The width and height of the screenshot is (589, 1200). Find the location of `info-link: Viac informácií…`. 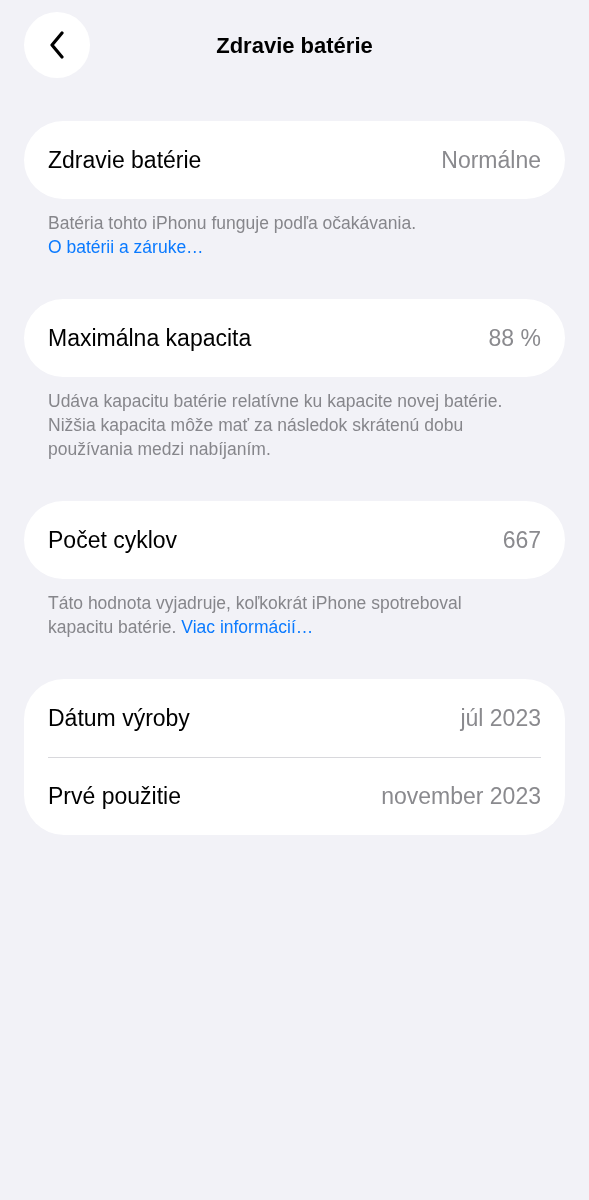

info-link: Viac informácií… is located at coordinates (247, 627).